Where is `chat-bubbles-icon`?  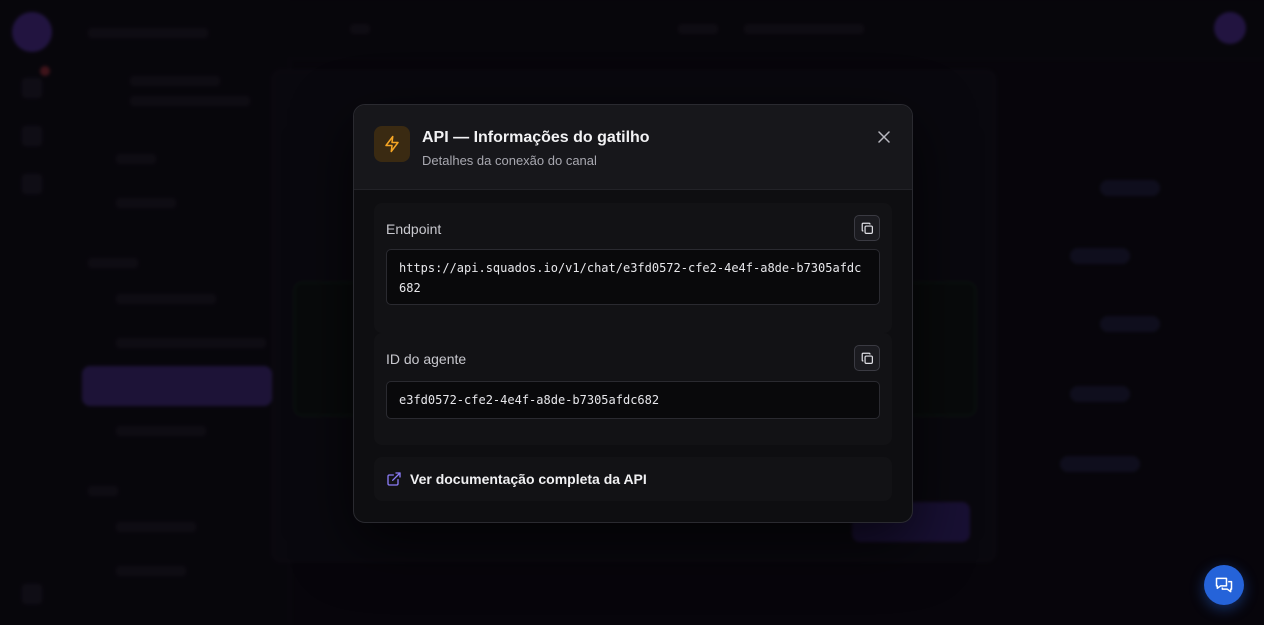
chat-bubbles-icon is located at coordinates (1224, 585).